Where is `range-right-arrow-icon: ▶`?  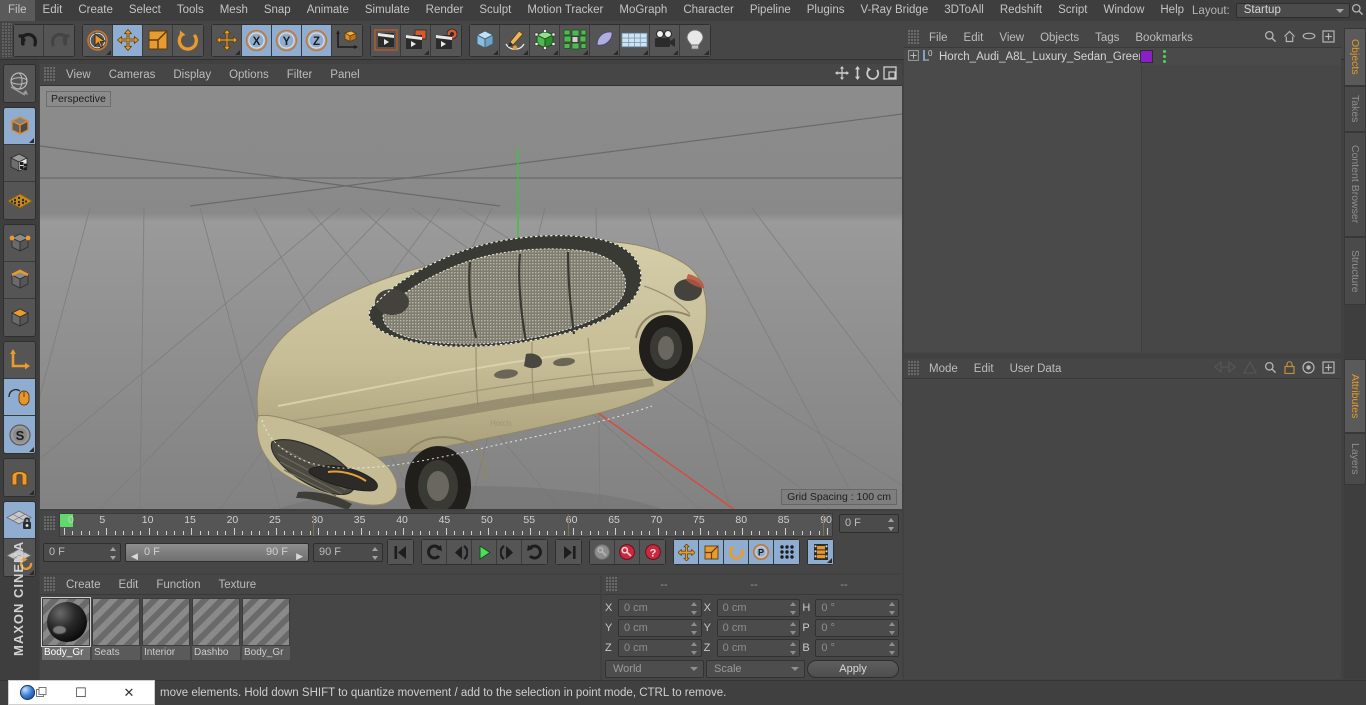 range-right-arrow-icon: ▶ is located at coordinates (299, 556).